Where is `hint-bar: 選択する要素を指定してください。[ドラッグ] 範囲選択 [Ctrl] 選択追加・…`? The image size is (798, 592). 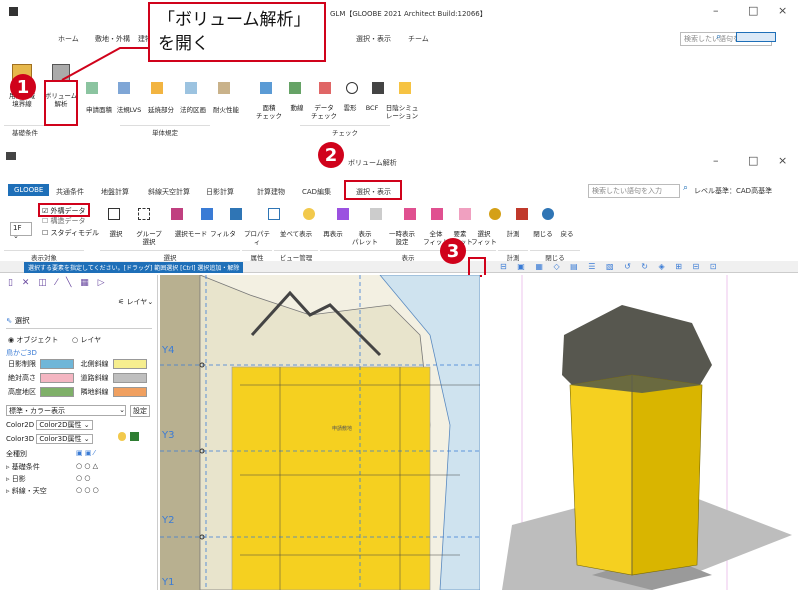
hint-bar: 選択する要素を指定してください。[ドラッグ] 範囲選択 [Ctrl] 選択追加・… is located at coordinates (134, 267).